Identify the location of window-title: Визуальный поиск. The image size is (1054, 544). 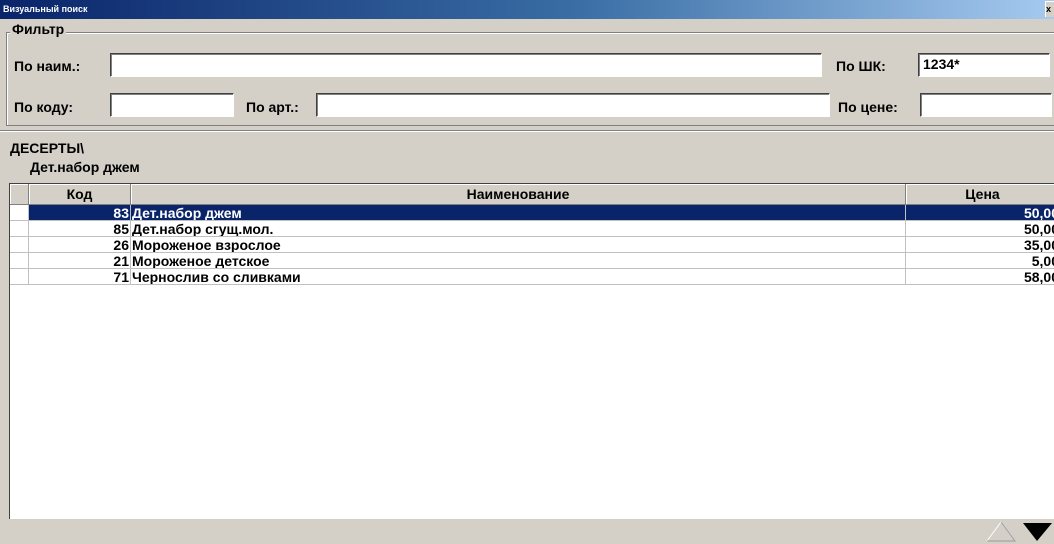
(45, 9).